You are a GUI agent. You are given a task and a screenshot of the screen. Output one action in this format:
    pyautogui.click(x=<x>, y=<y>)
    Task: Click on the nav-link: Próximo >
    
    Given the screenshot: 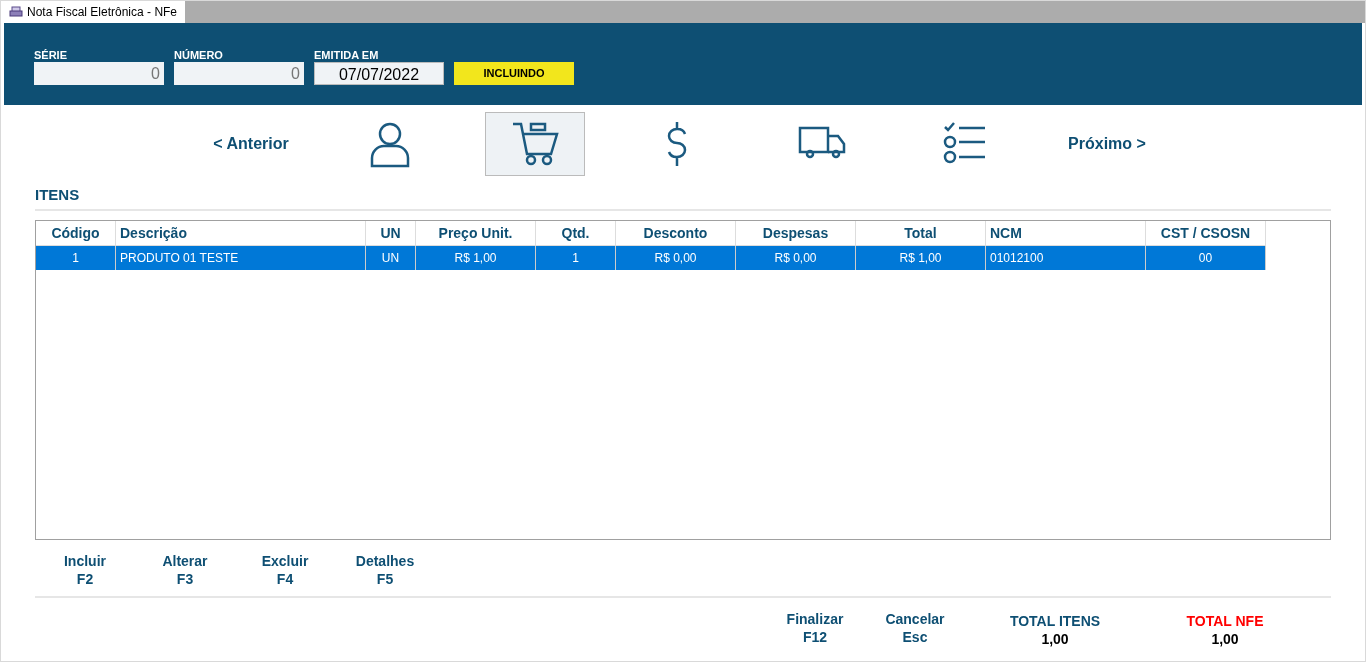 What is the action you would take?
    pyautogui.click(x=1107, y=144)
    